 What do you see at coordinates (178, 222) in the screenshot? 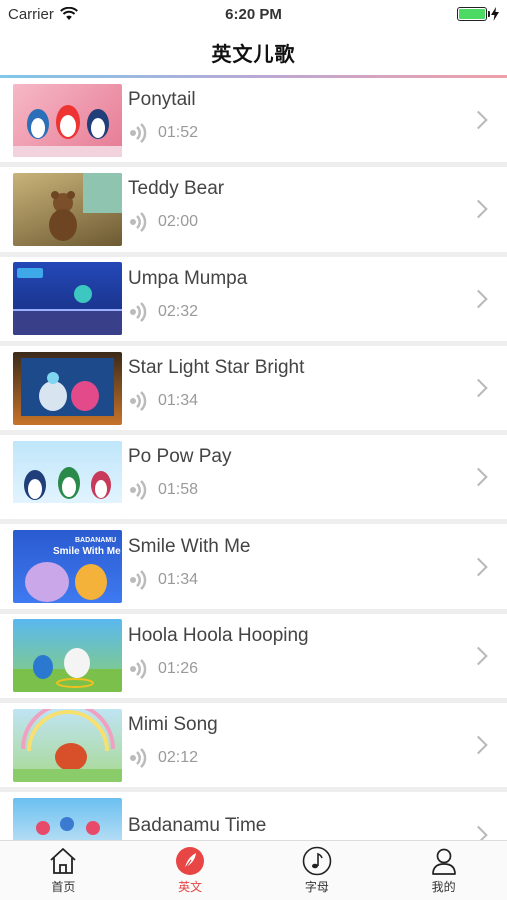
I see `song-duration: 02:00` at bounding box center [178, 222].